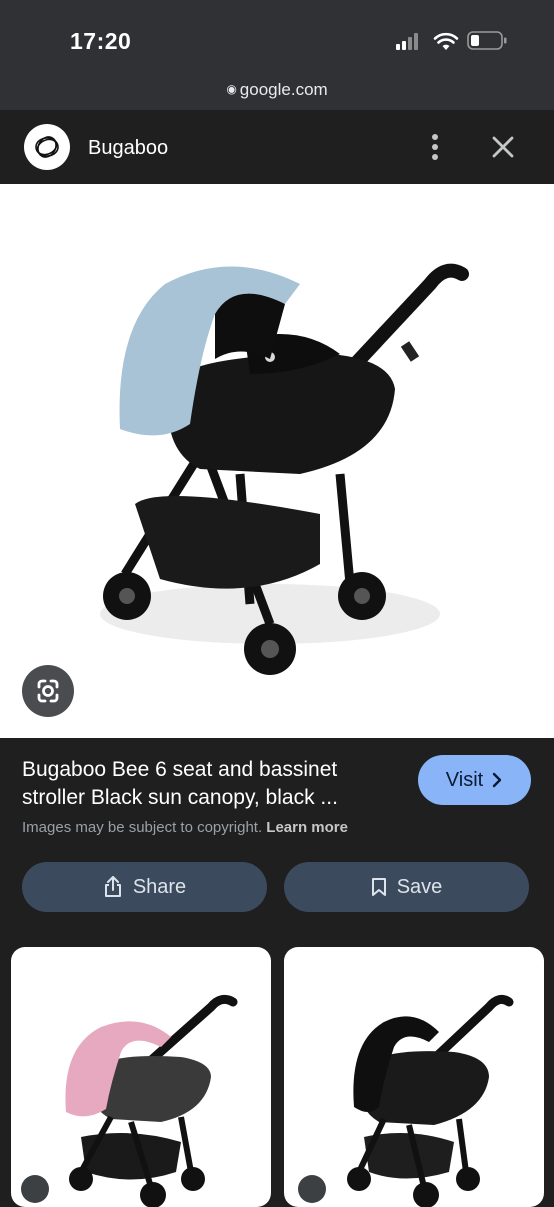  I want to click on battery-icon, so click(487, 40).